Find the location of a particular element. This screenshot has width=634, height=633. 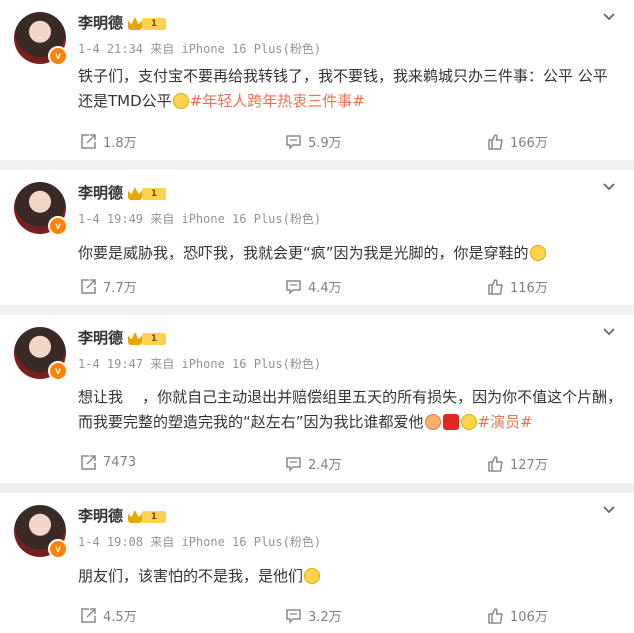

action-bar: 7.7万 4.4万 116万 is located at coordinates (317, 287).